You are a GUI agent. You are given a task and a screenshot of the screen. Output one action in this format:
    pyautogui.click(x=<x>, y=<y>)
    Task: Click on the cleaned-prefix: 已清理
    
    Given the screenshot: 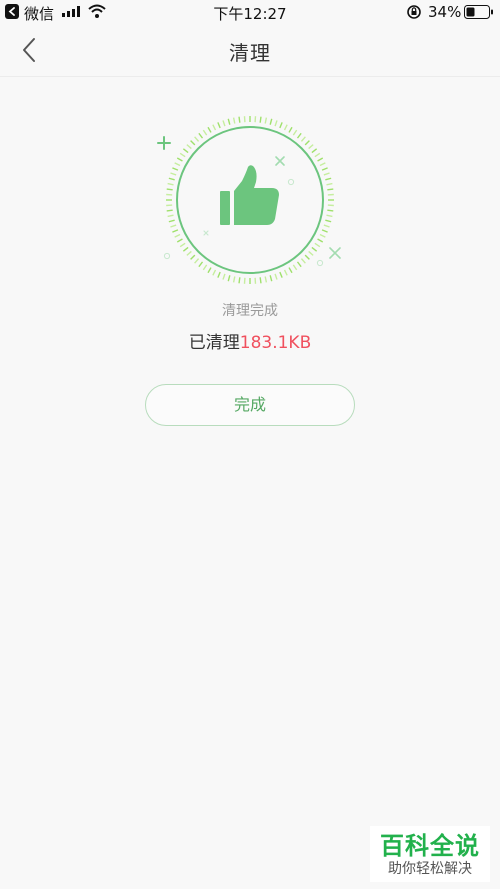 What is the action you would take?
    pyautogui.click(x=214, y=343)
    